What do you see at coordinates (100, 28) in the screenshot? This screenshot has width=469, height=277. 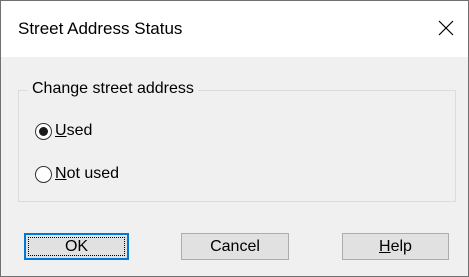 I see `dialog-title: Street Address Status` at bounding box center [100, 28].